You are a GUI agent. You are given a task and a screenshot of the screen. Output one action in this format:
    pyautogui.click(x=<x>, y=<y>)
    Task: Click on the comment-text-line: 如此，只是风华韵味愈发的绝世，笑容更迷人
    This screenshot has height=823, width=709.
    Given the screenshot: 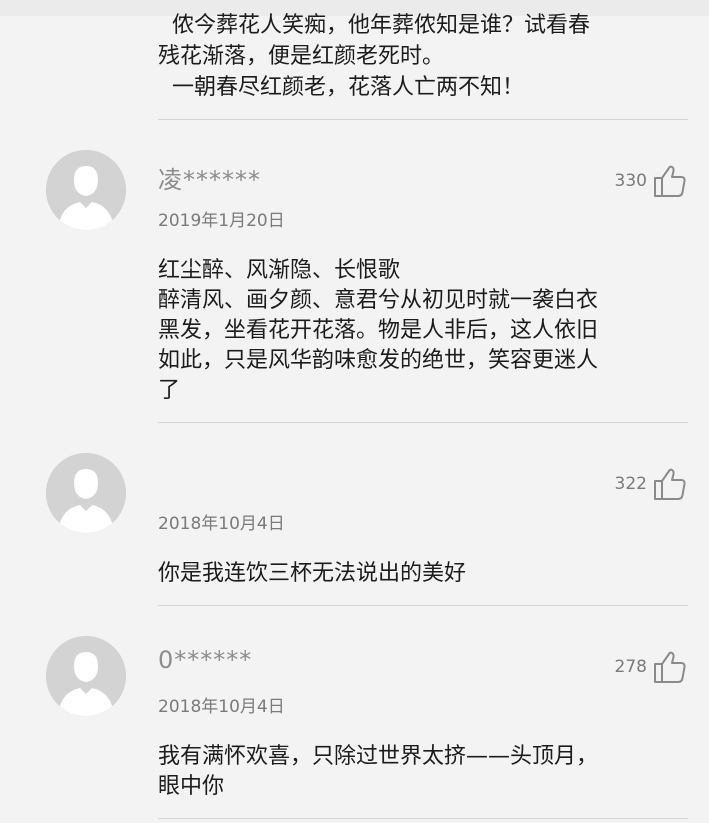 What is the action you would take?
    pyautogui.click(x=378, y=360)
    